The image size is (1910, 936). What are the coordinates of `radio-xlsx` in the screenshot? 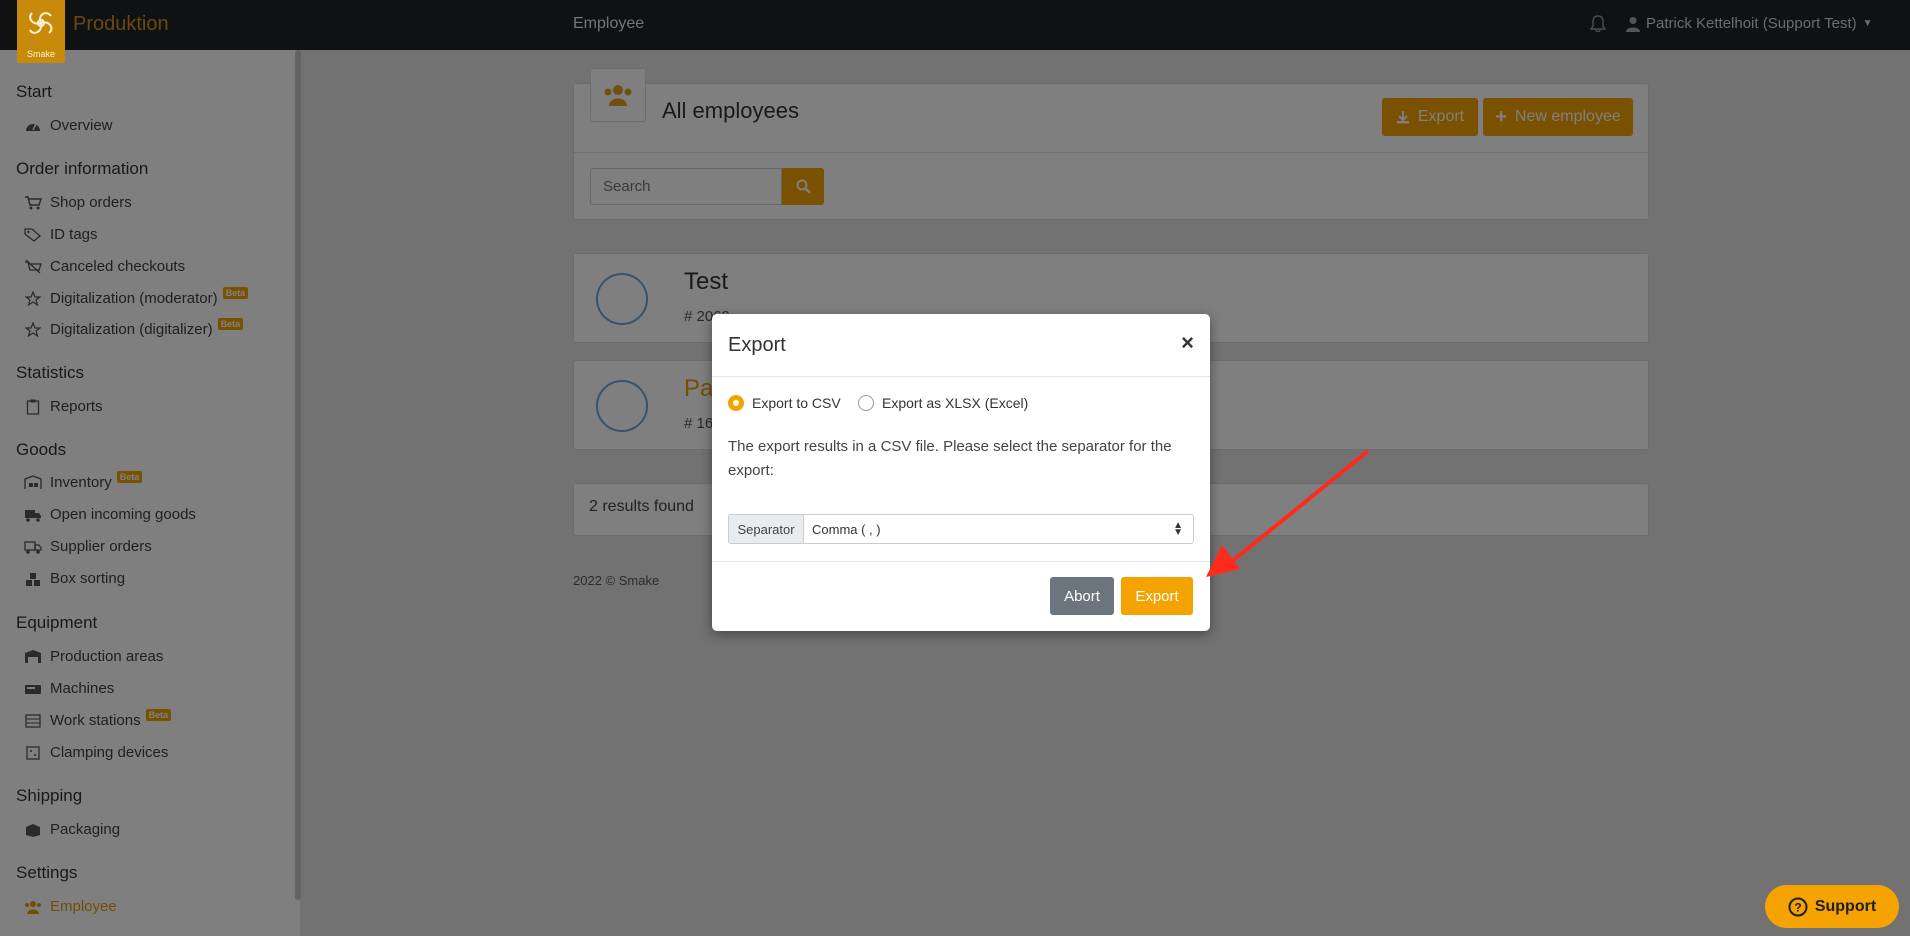 It's located at (866, 403).